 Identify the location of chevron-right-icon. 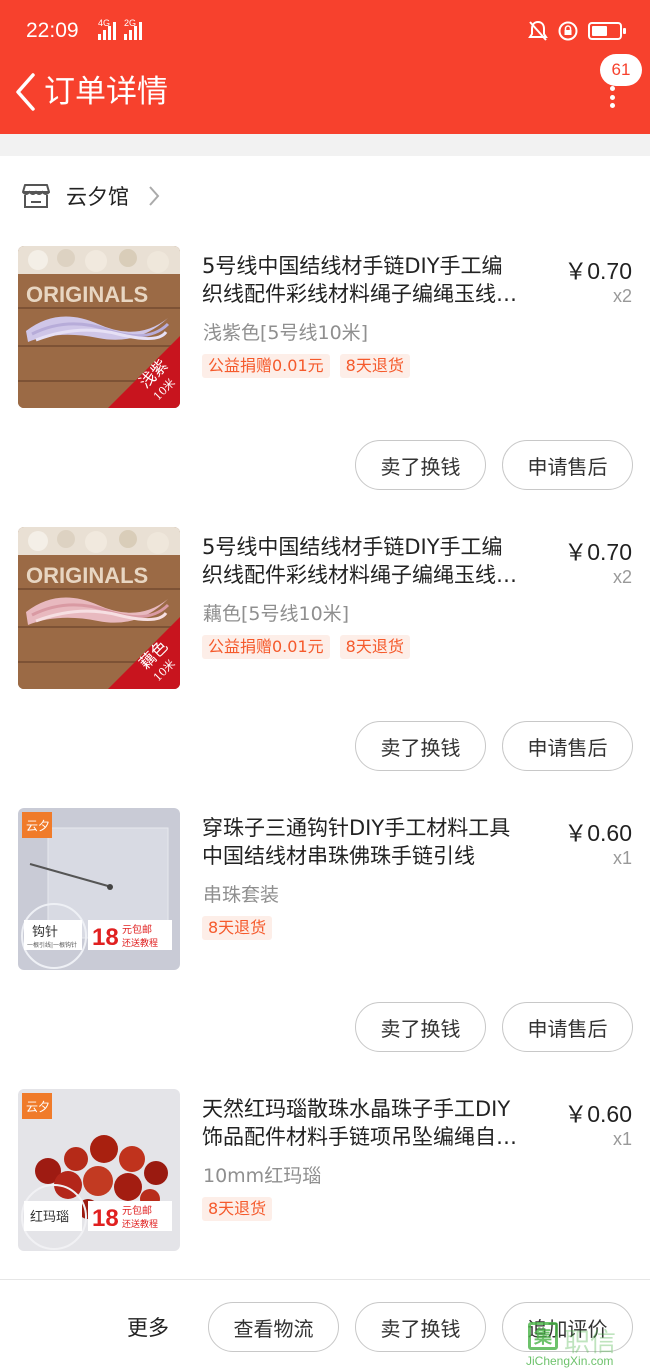
(154, 196).